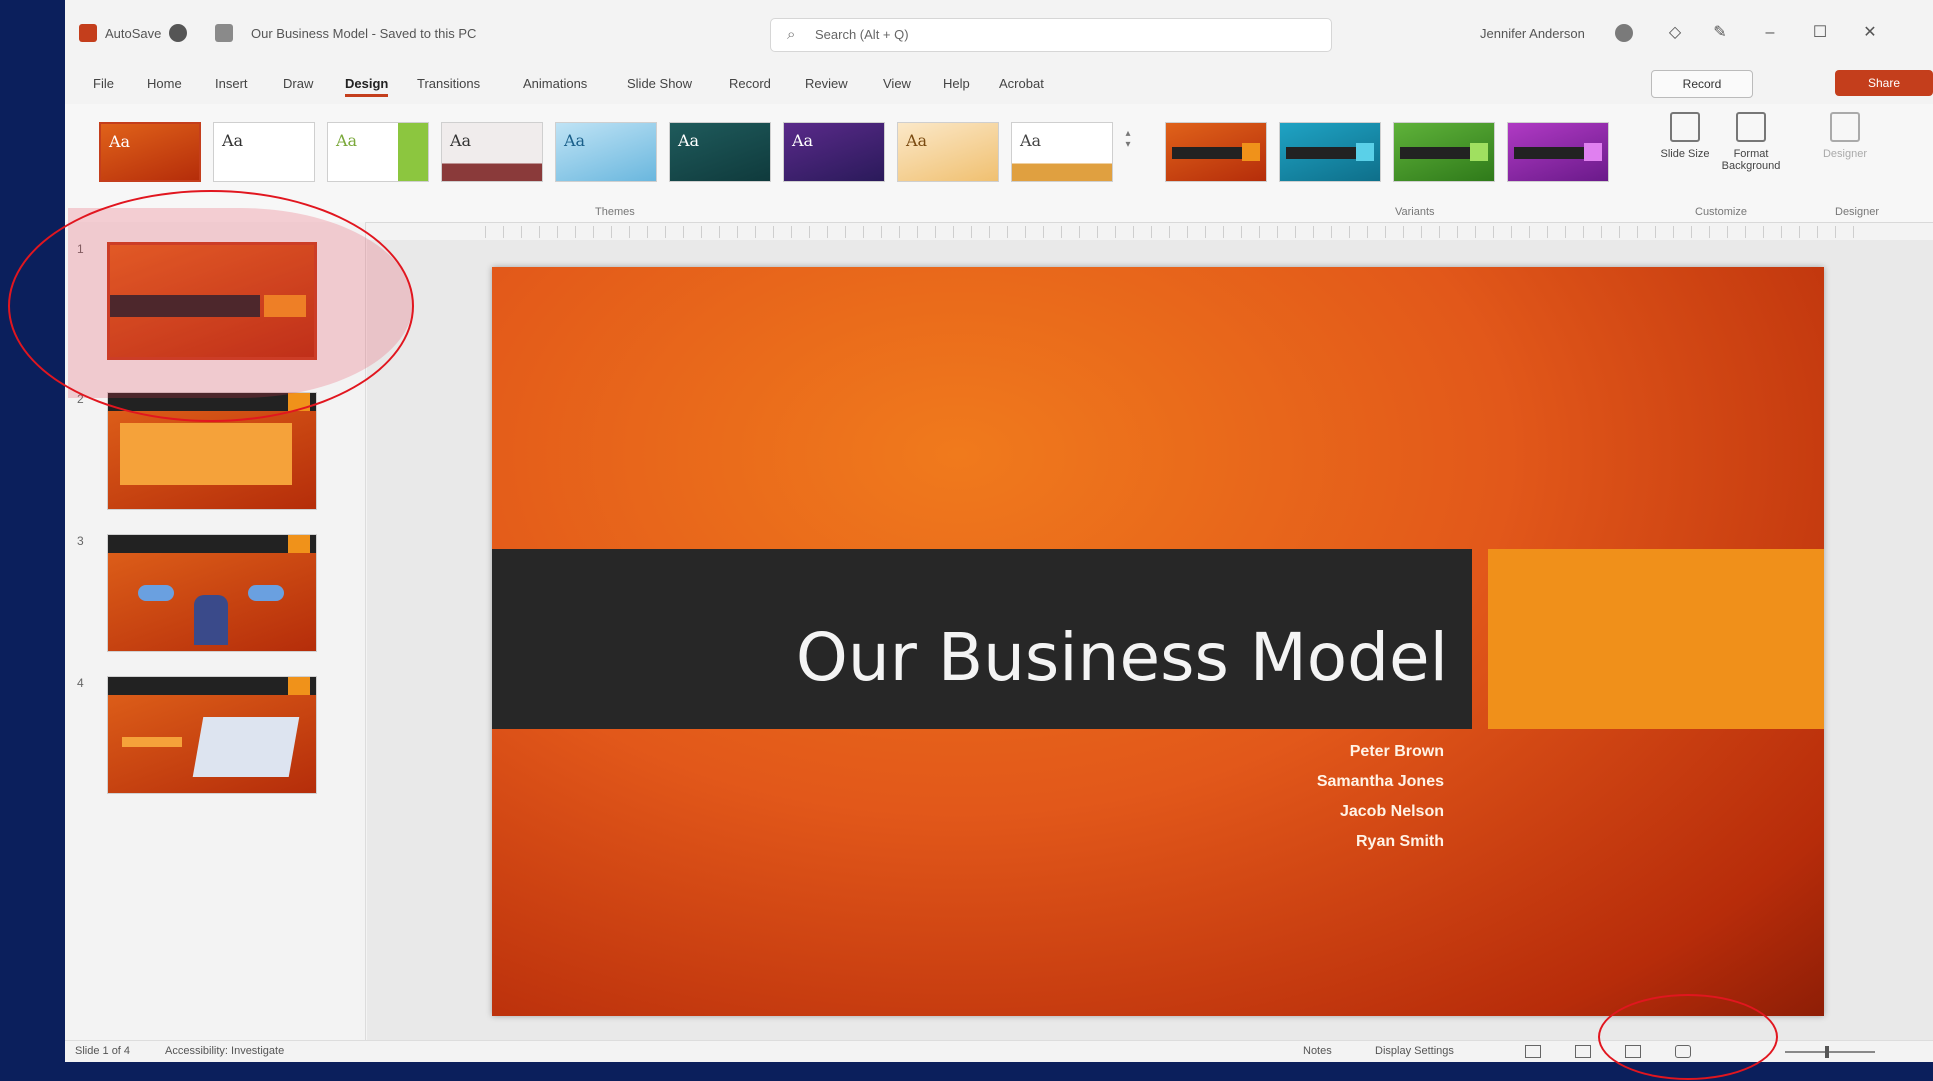 This screenshot has width=1933, height=1081. Describe the element at coordinates (1857, 212) in the screenshot. I see `designer-group-label: Designer` at that location.